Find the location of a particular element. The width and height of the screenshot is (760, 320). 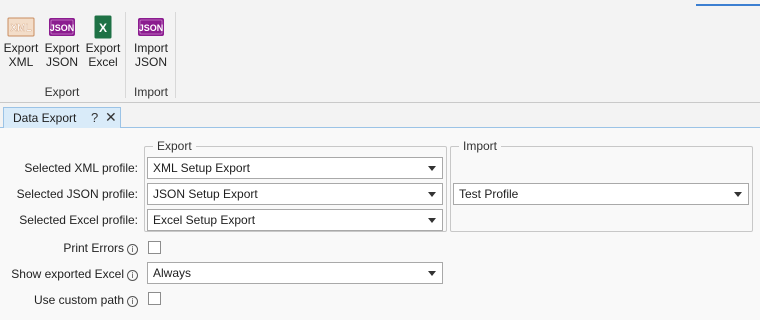

custom-path-text: Use custom path is located at coordinates (78, 300).